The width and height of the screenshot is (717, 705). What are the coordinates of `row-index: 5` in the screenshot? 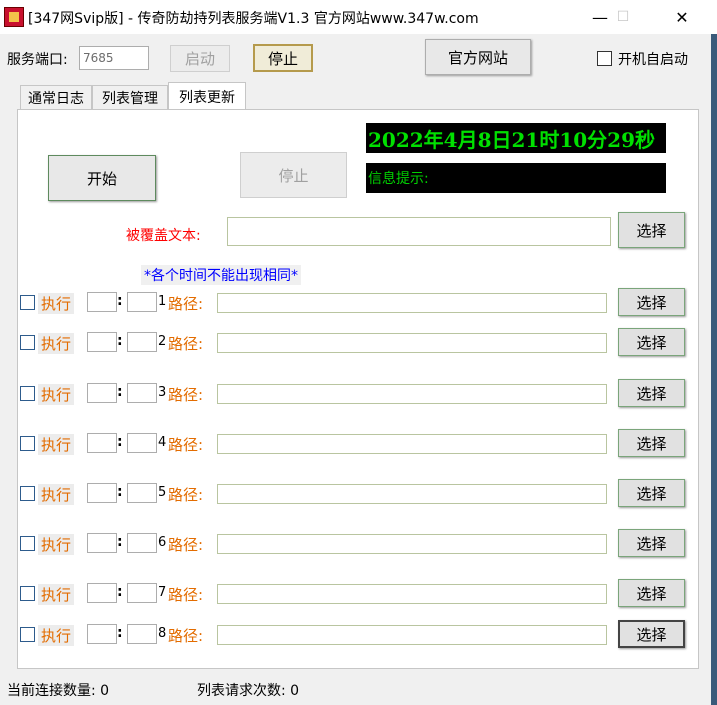 It's located at (162, 492).